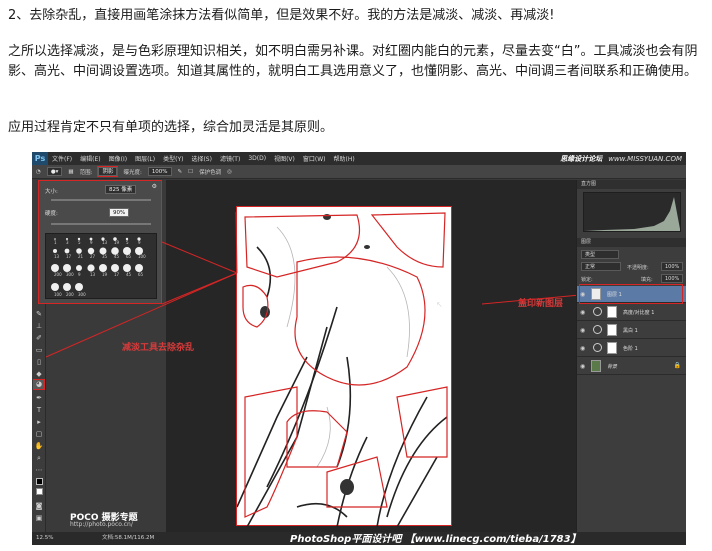 The height and width of the screenshot is (551, 712). I want to click on layer-name: 色阶 1, so click(630, 349).